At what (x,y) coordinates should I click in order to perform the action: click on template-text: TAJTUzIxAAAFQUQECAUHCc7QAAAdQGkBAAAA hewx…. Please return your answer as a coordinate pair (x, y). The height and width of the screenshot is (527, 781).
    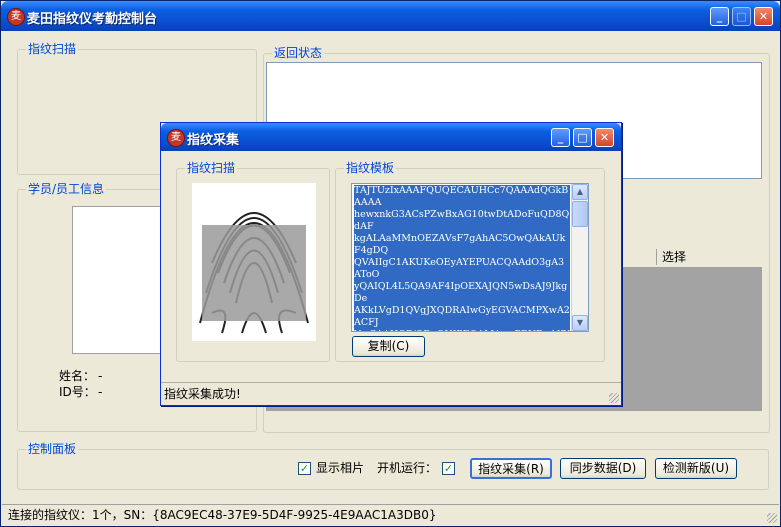
    Looking at the image, I should click on (462, 258).